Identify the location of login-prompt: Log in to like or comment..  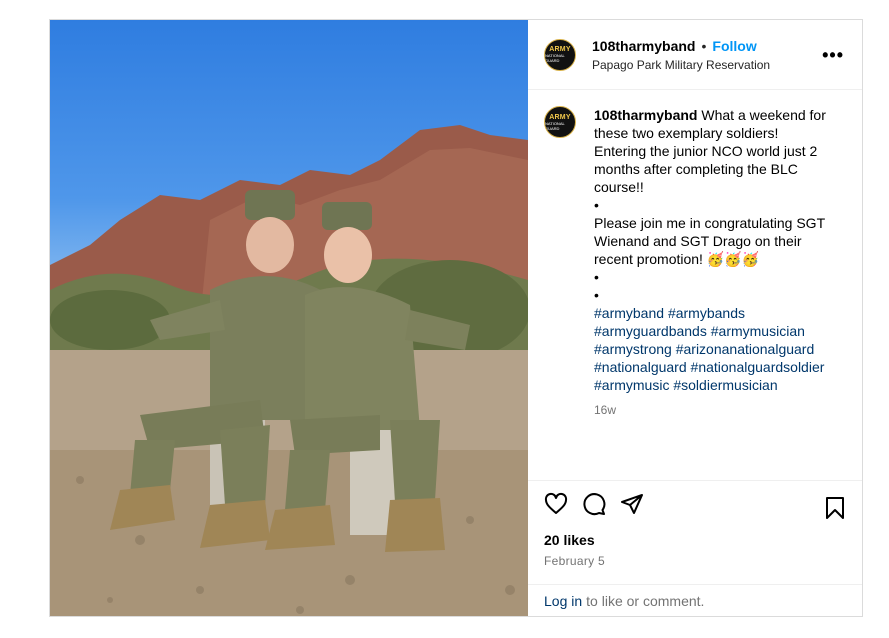
(695, 600).